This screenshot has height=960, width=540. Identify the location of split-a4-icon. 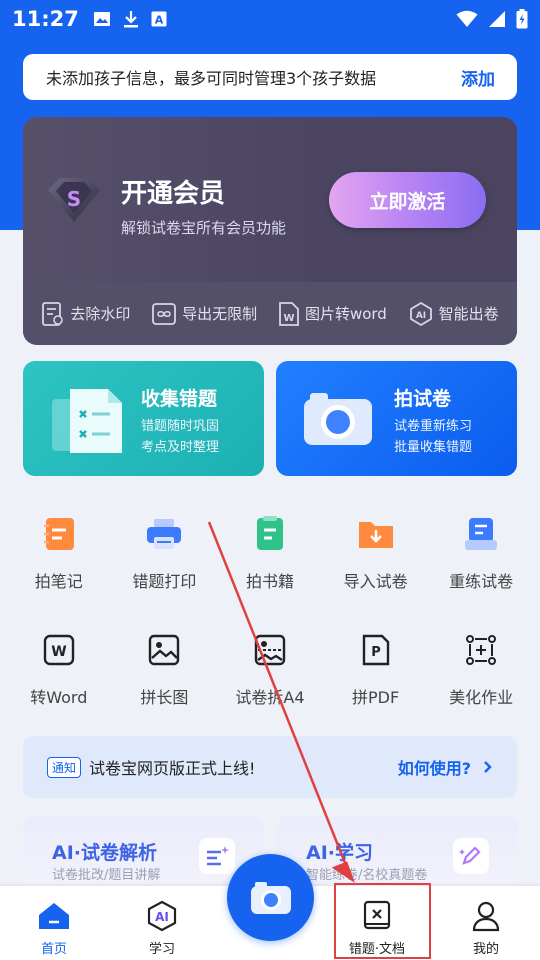
(270, 650).